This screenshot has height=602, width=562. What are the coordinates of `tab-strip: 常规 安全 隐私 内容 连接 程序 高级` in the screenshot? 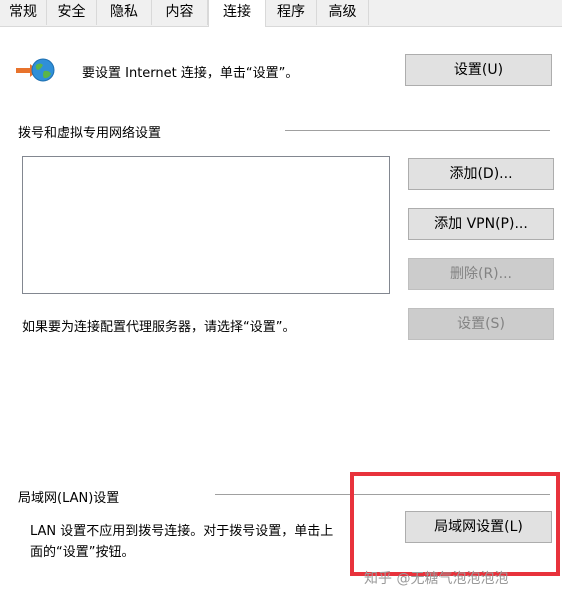 It's located at (281, 13).